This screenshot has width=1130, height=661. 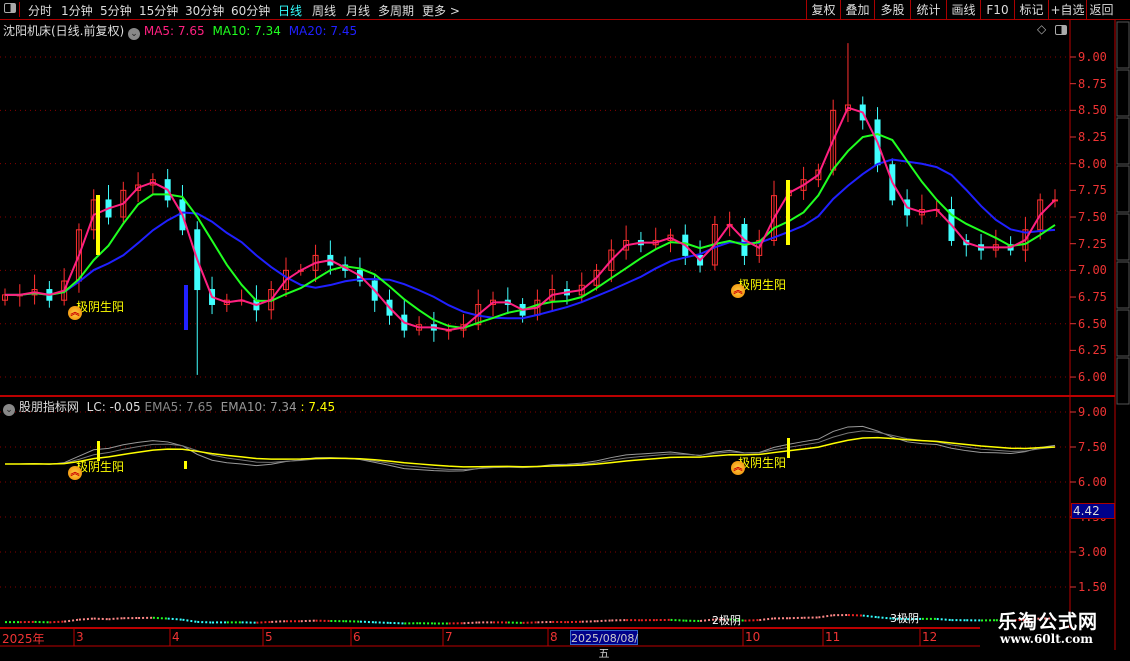 What do you see at coordinates (49, 407) in the screenshot?
I see `indicator-title: 股朋指标网` at bounding box center [49, 407].